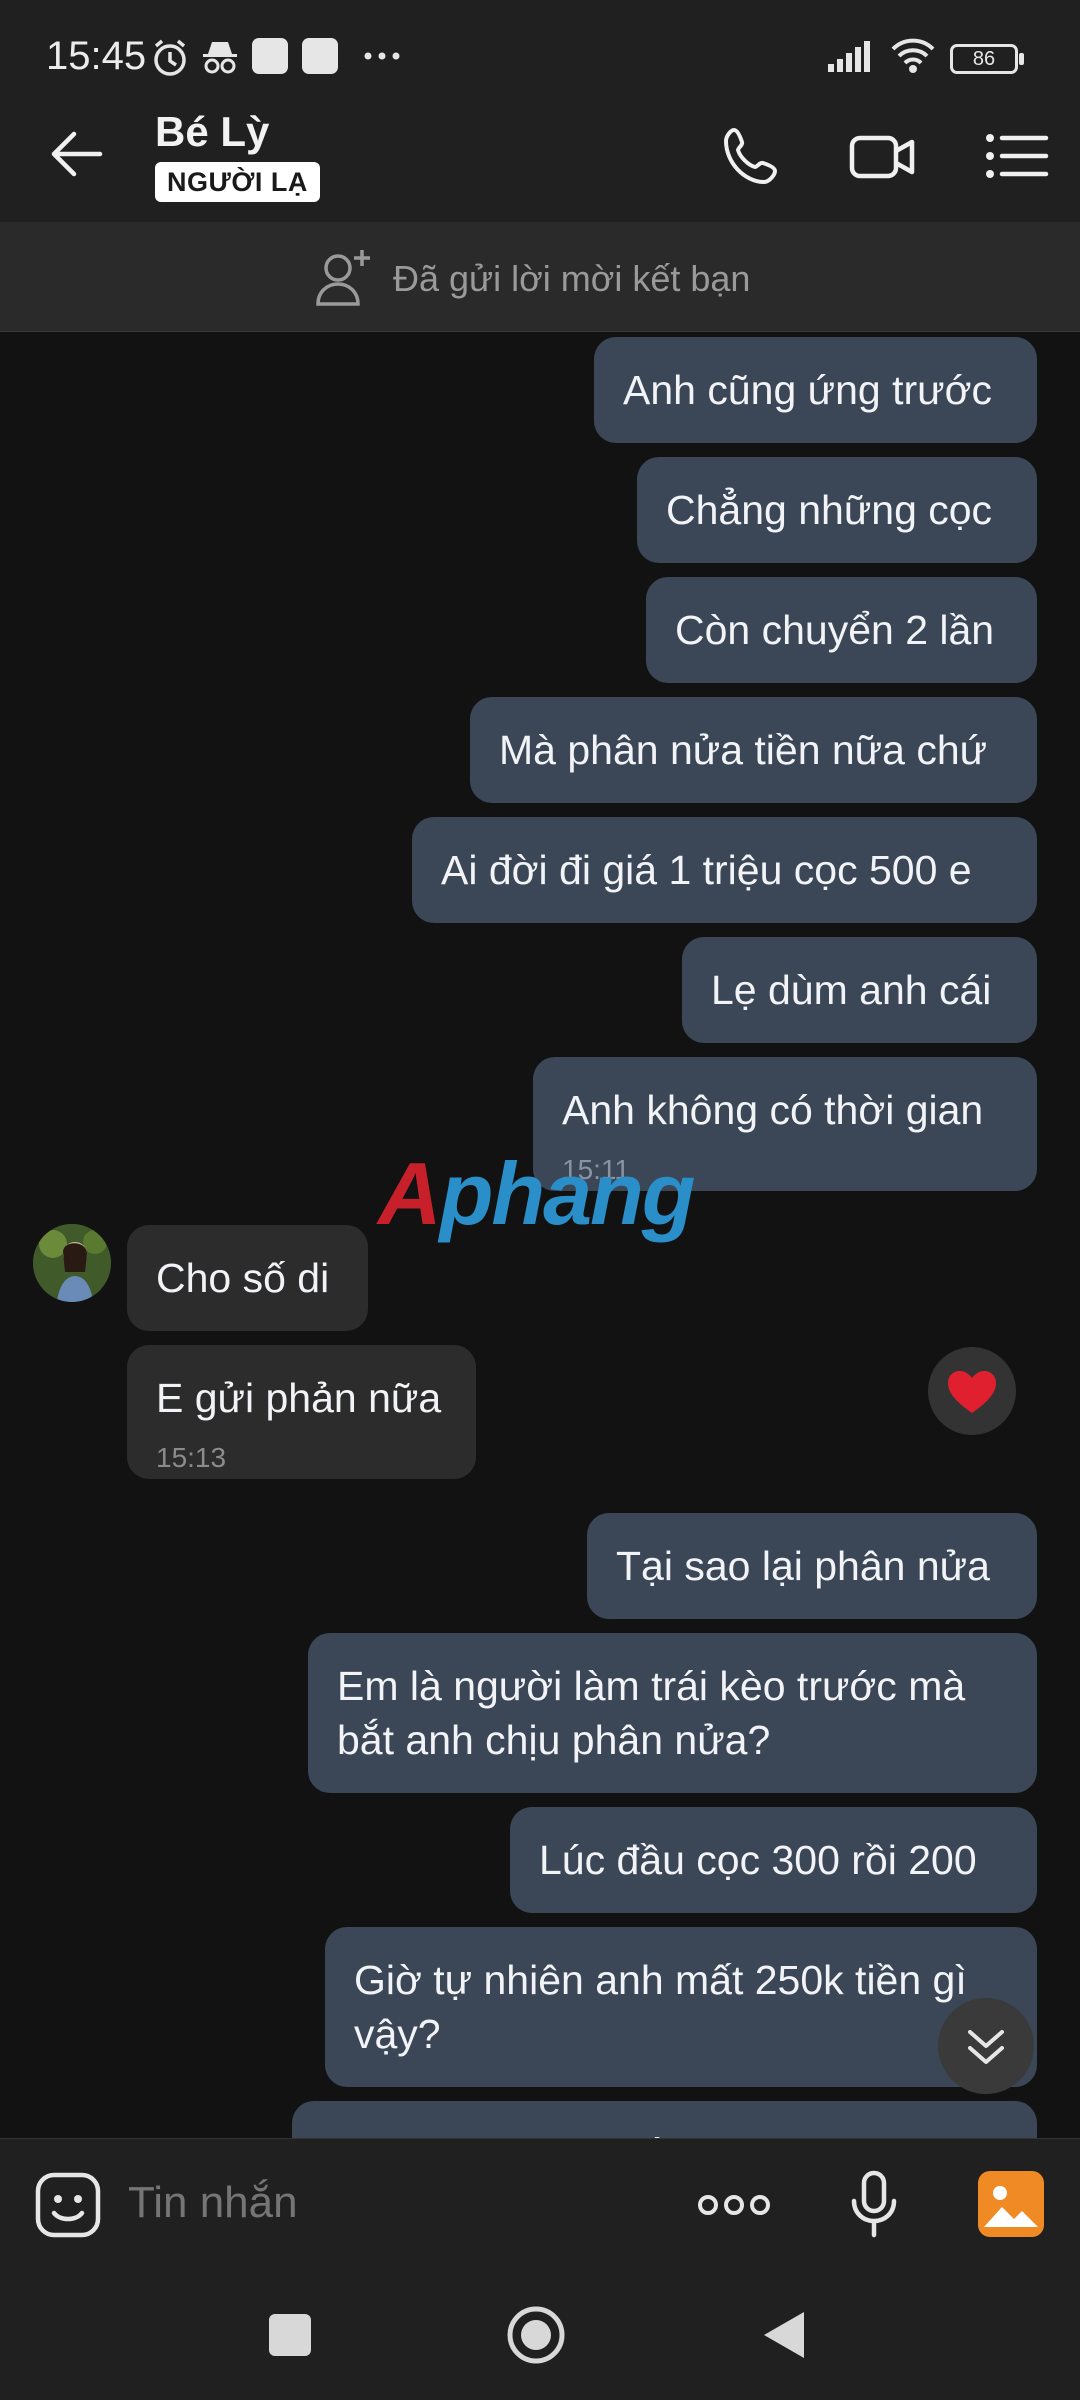  I want to click on status-bar: 15:45 86, so click(540, 45).